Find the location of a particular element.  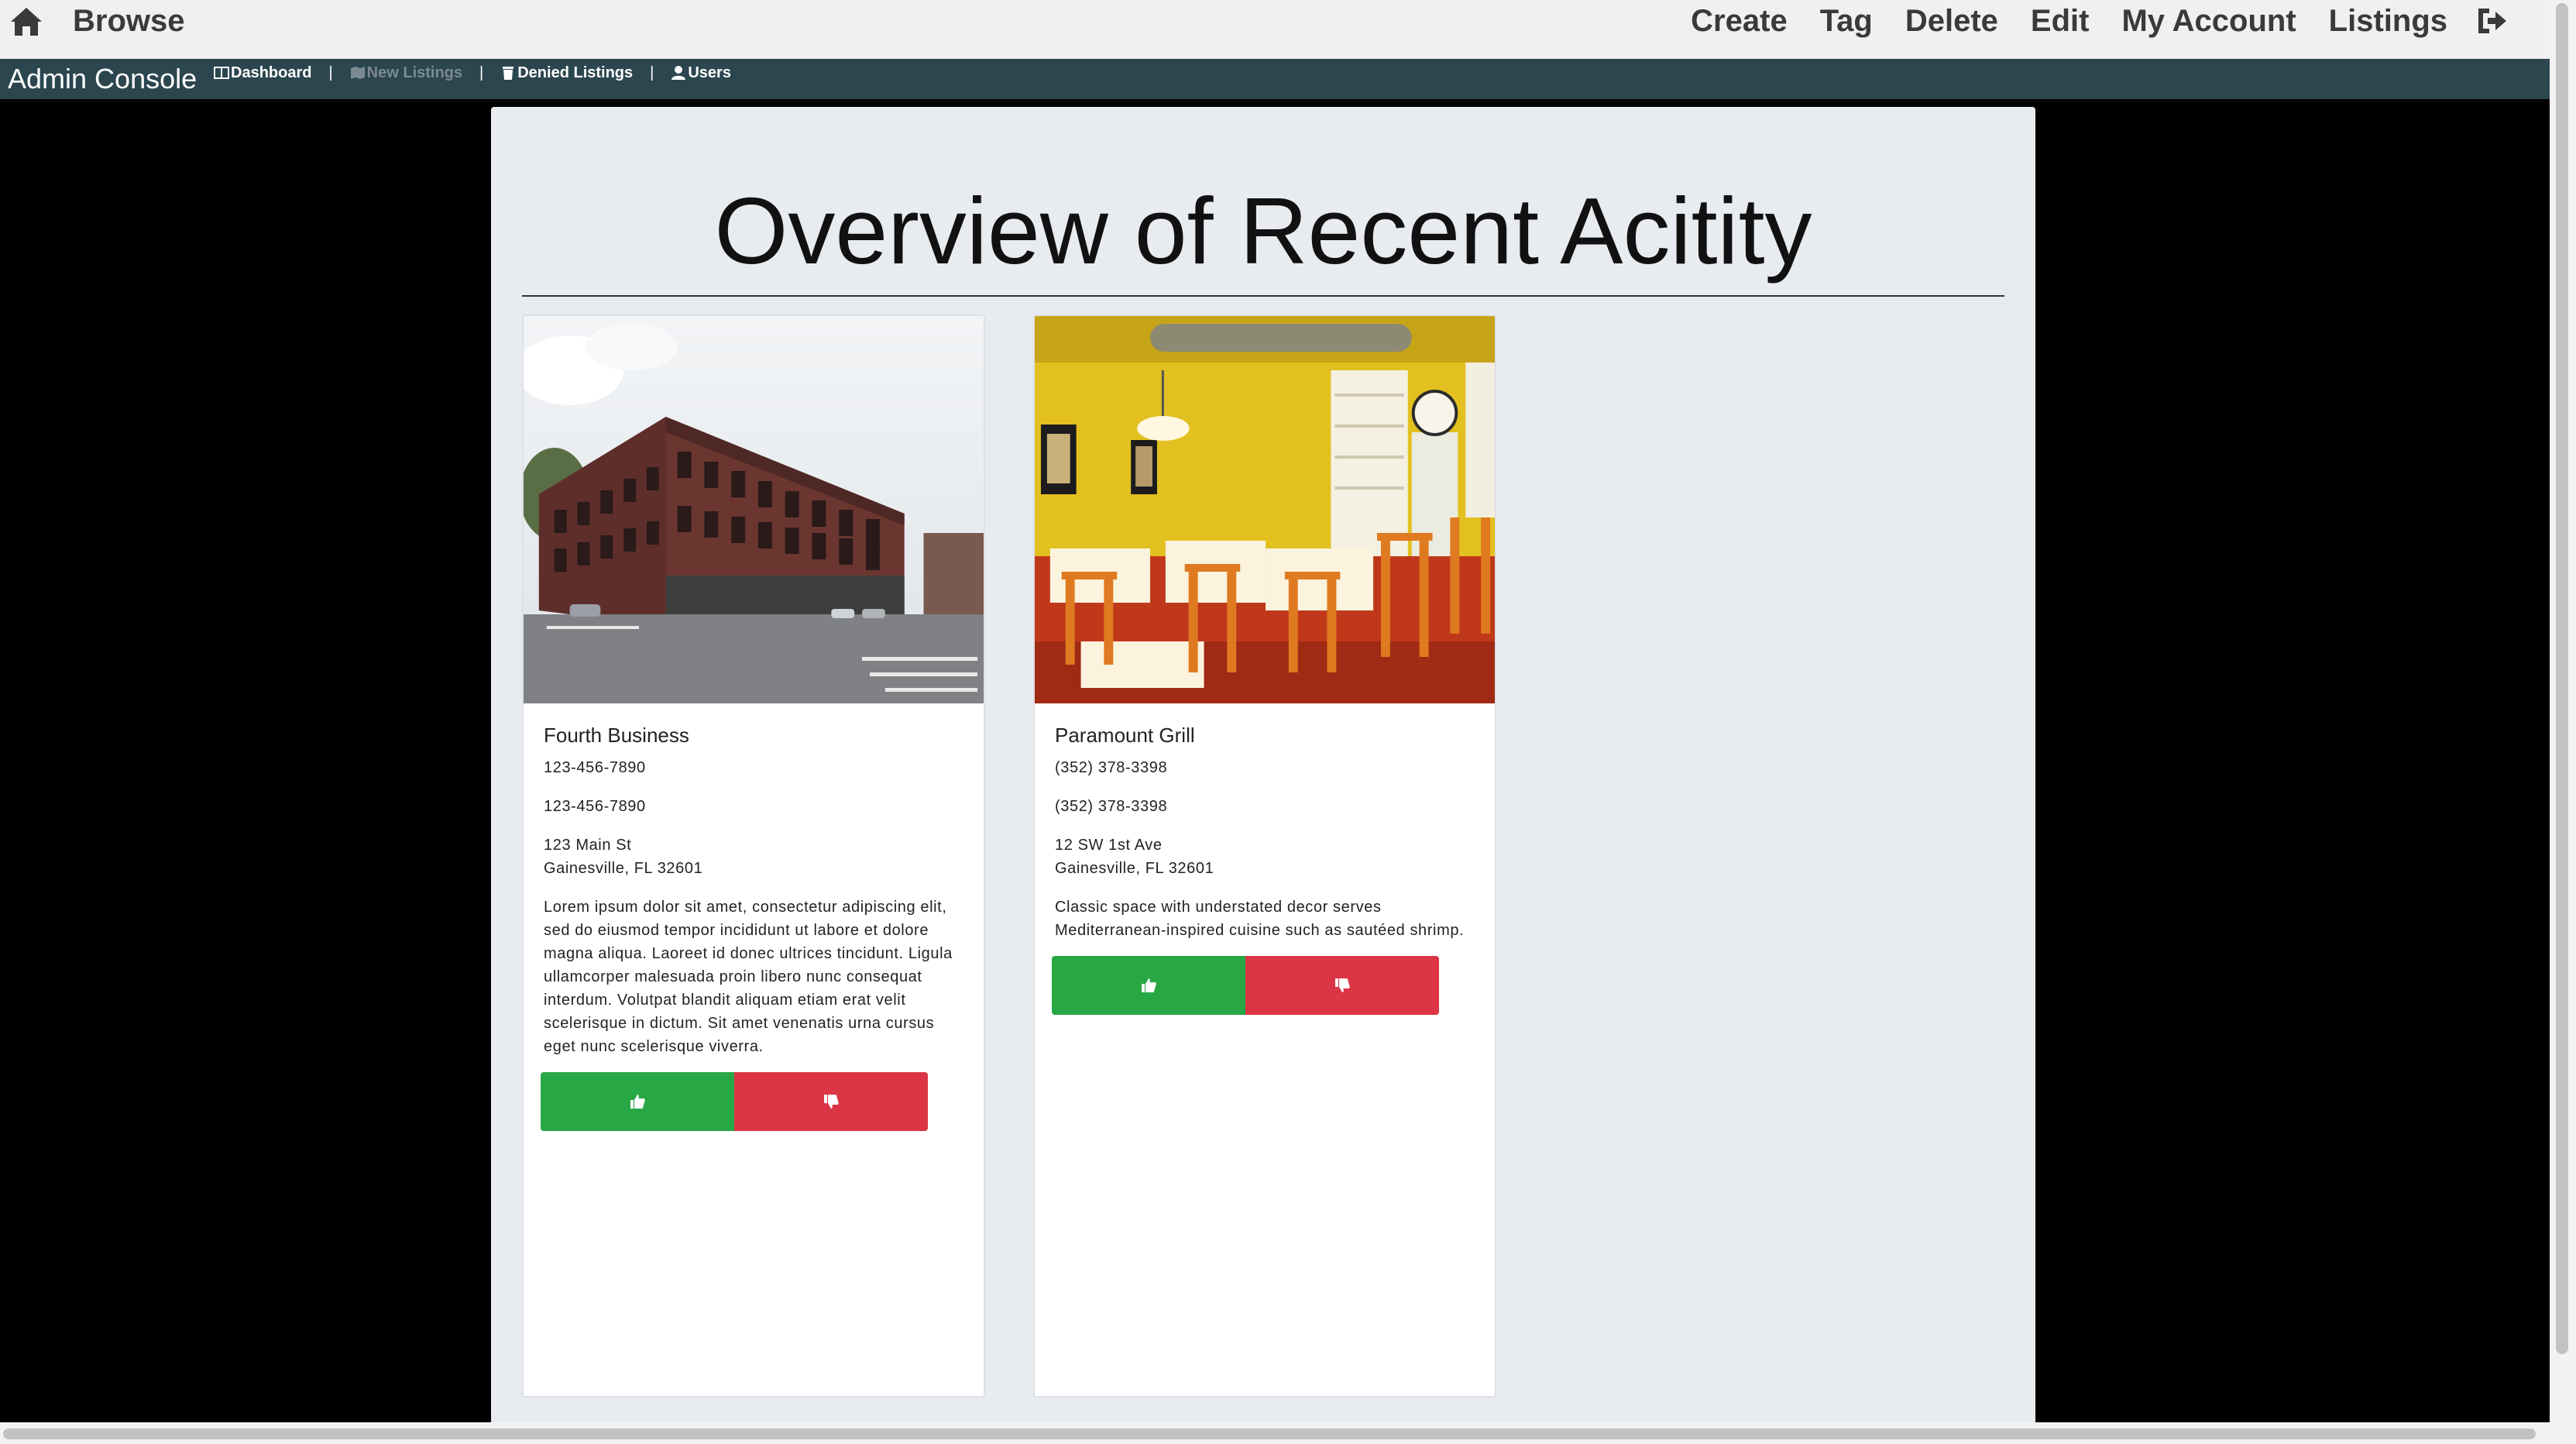

new-listings-link: New Listings is located at coordinates (406, 73).